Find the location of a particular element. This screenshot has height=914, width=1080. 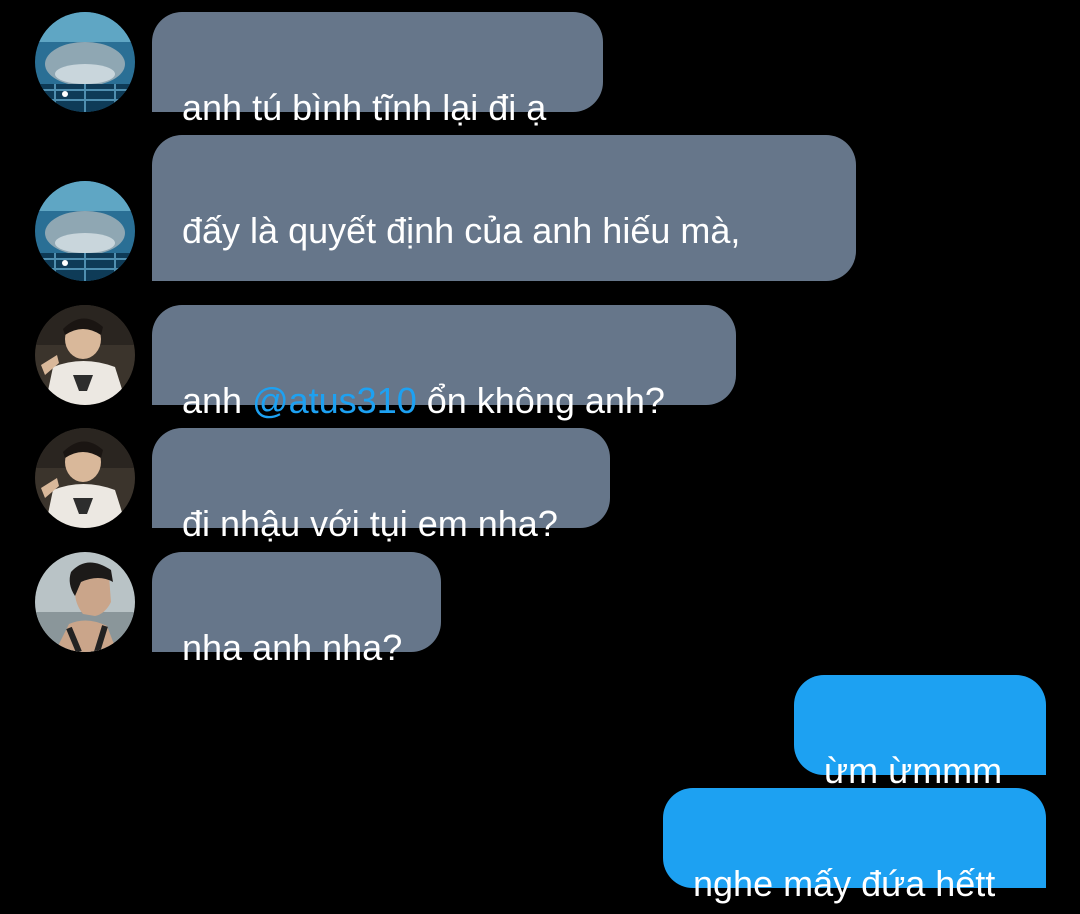

user-mention-link: @atus310 is located at coordinates (334, 400).